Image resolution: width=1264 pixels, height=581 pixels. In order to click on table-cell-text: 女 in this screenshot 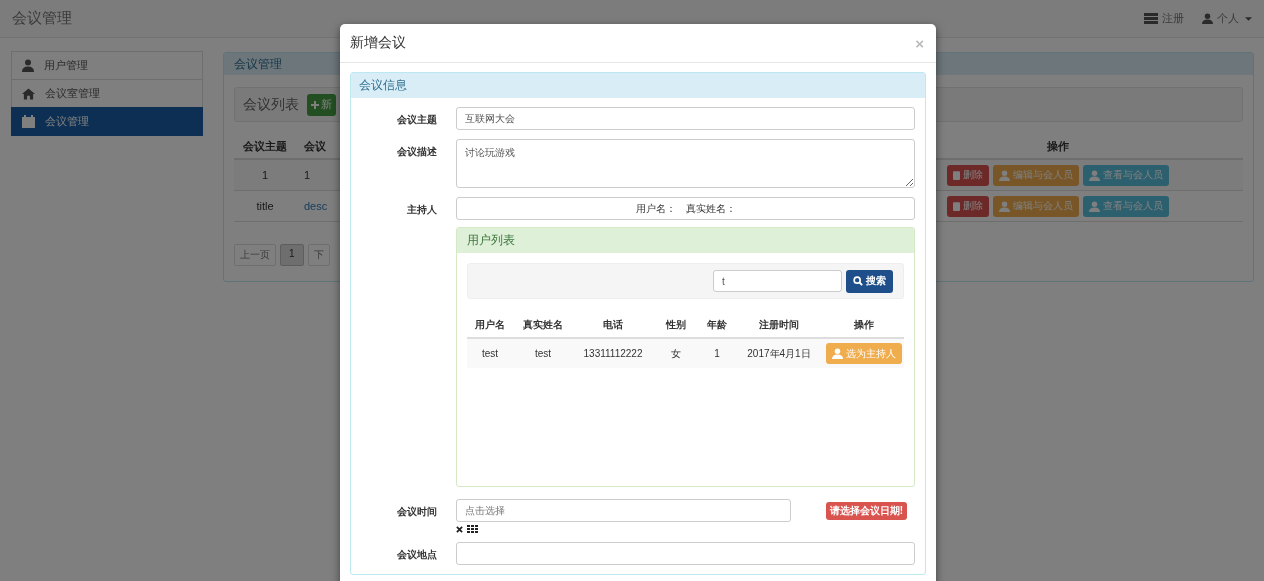, I will do `click(676, 353)`.